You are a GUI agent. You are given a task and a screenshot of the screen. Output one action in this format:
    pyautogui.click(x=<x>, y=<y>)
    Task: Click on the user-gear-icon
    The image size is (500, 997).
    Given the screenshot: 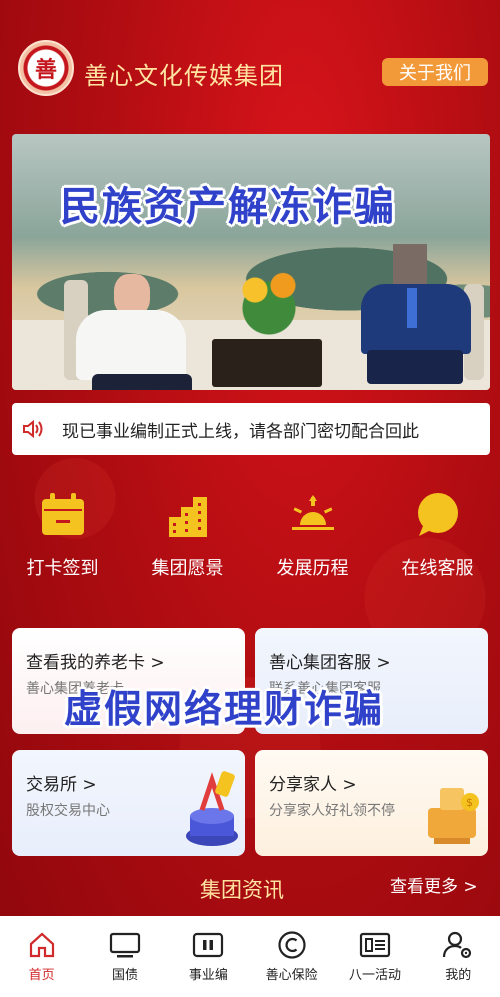 What is the action you would take?
    pyautogui.click(x=458, y=945)
    